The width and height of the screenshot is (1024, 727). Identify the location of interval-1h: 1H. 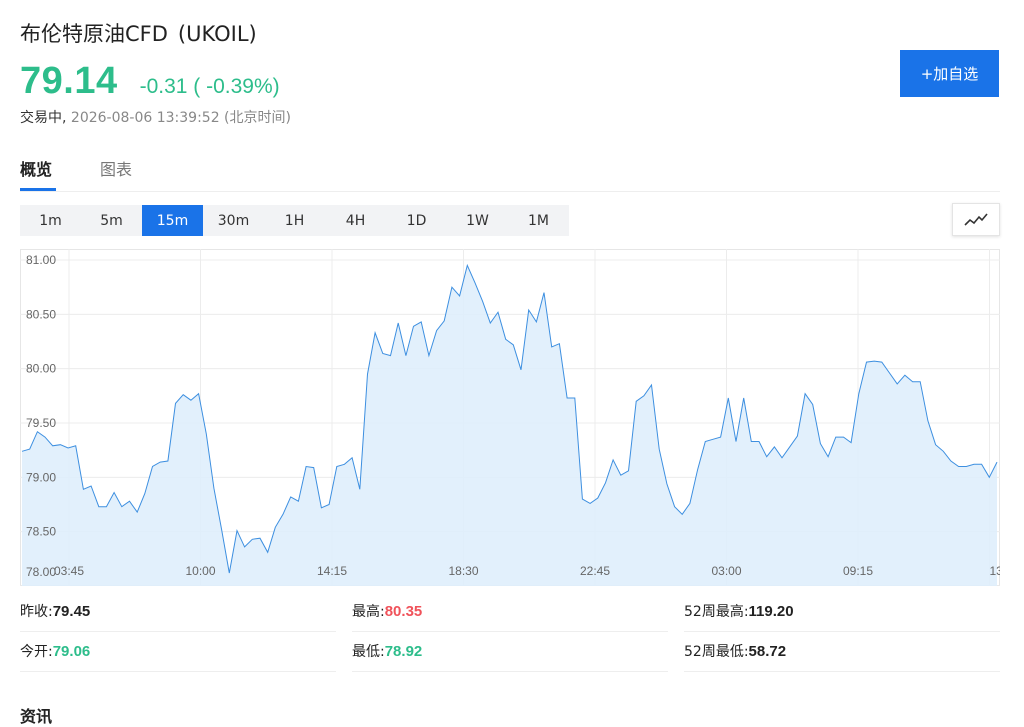
(294, 220).